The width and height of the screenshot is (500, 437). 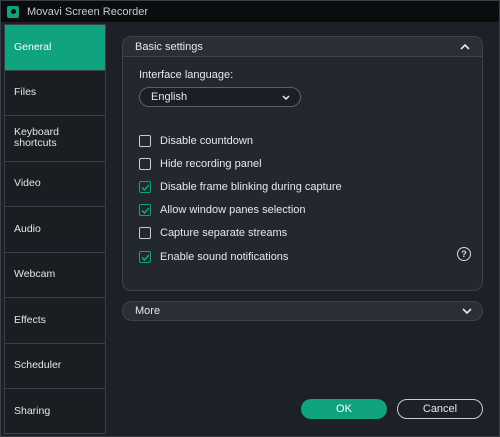 What do you see at coordinates (440, 409) in the screenshot?
I see `cancel-button: Cancel` at bounding box center [440, 409].